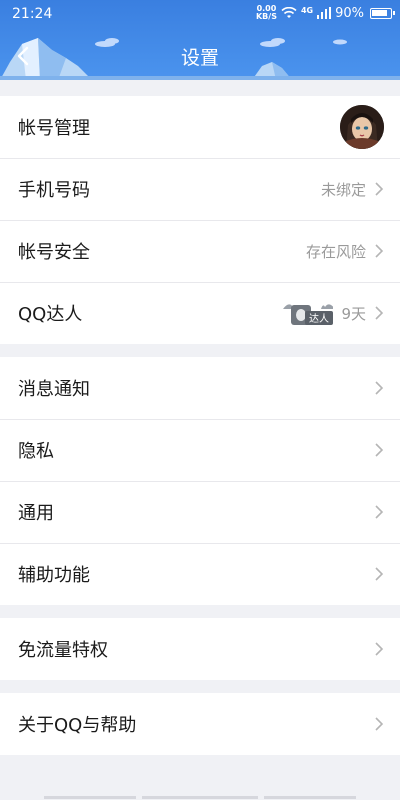 This screenshot has height=800, width=400. What do you see at coordinates (54, 128) in the screenshot?
I see `row-label: 帐号管理` at bounding box center [54, 128].